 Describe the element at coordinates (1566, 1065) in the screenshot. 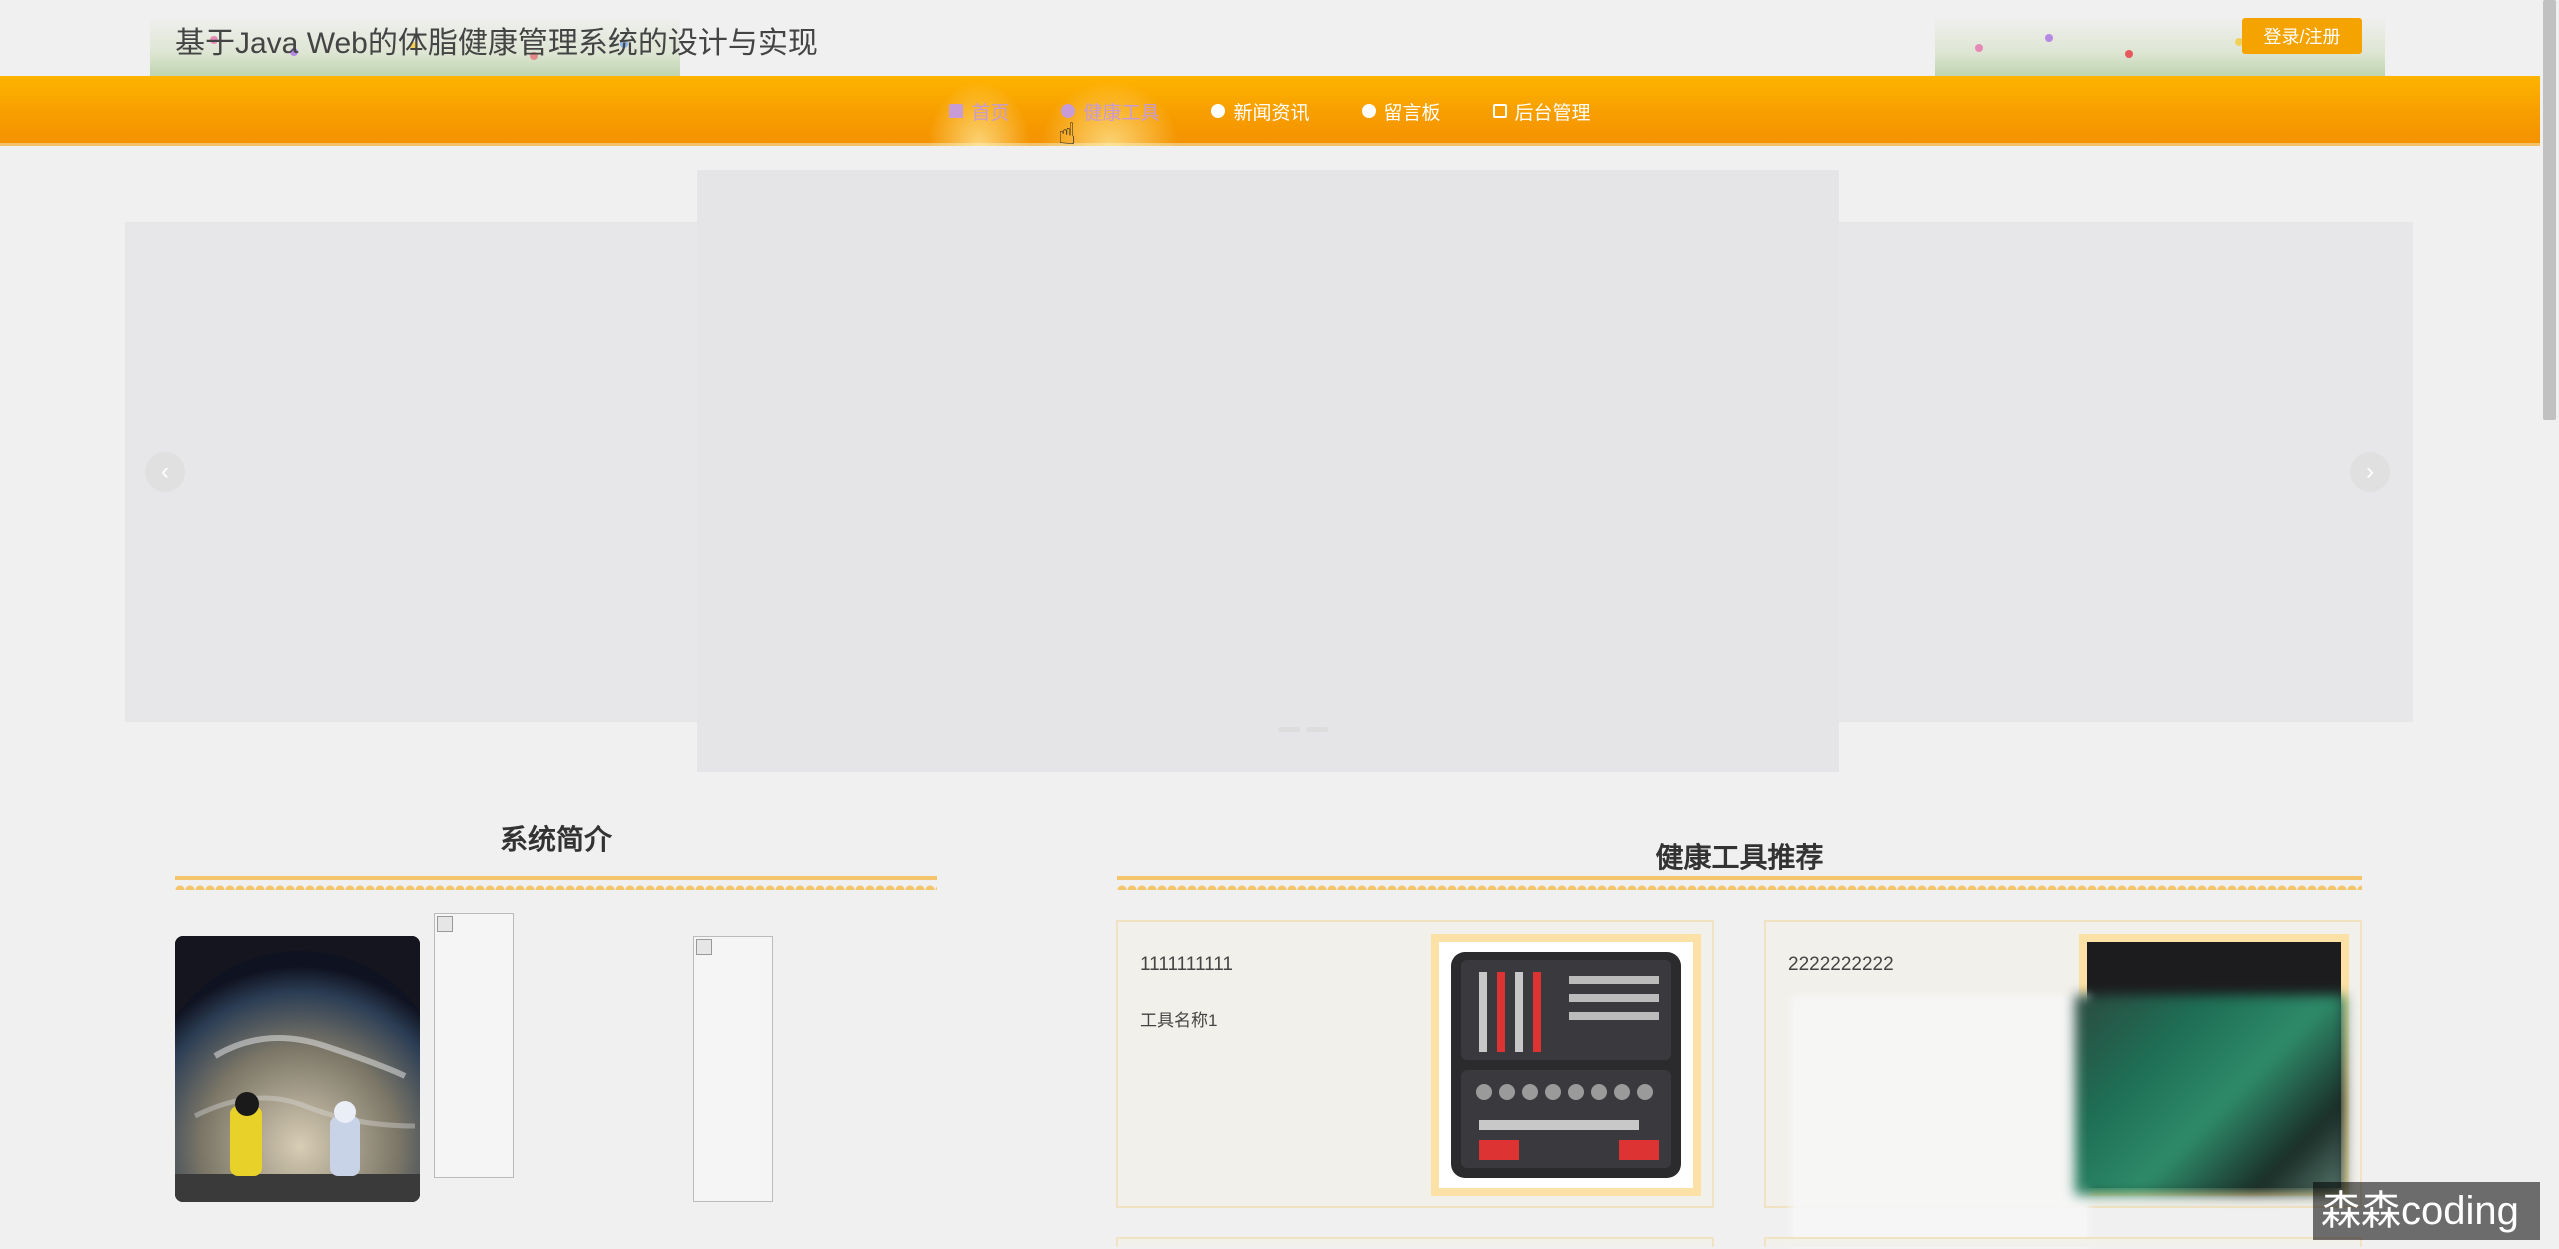

I see `tool-card-image` at that location.